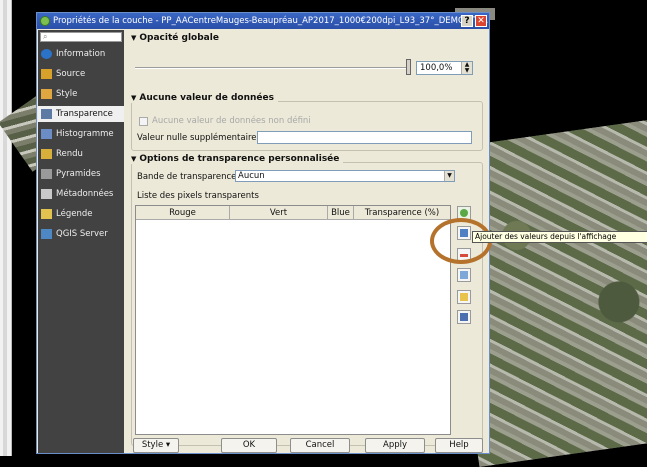 This screenshot has height=467, width=647. What do you see at coordinates (85, 134) in the screenshot?
I see `sidebar-item-label: Histogramme` at bounding box center [85, 134].